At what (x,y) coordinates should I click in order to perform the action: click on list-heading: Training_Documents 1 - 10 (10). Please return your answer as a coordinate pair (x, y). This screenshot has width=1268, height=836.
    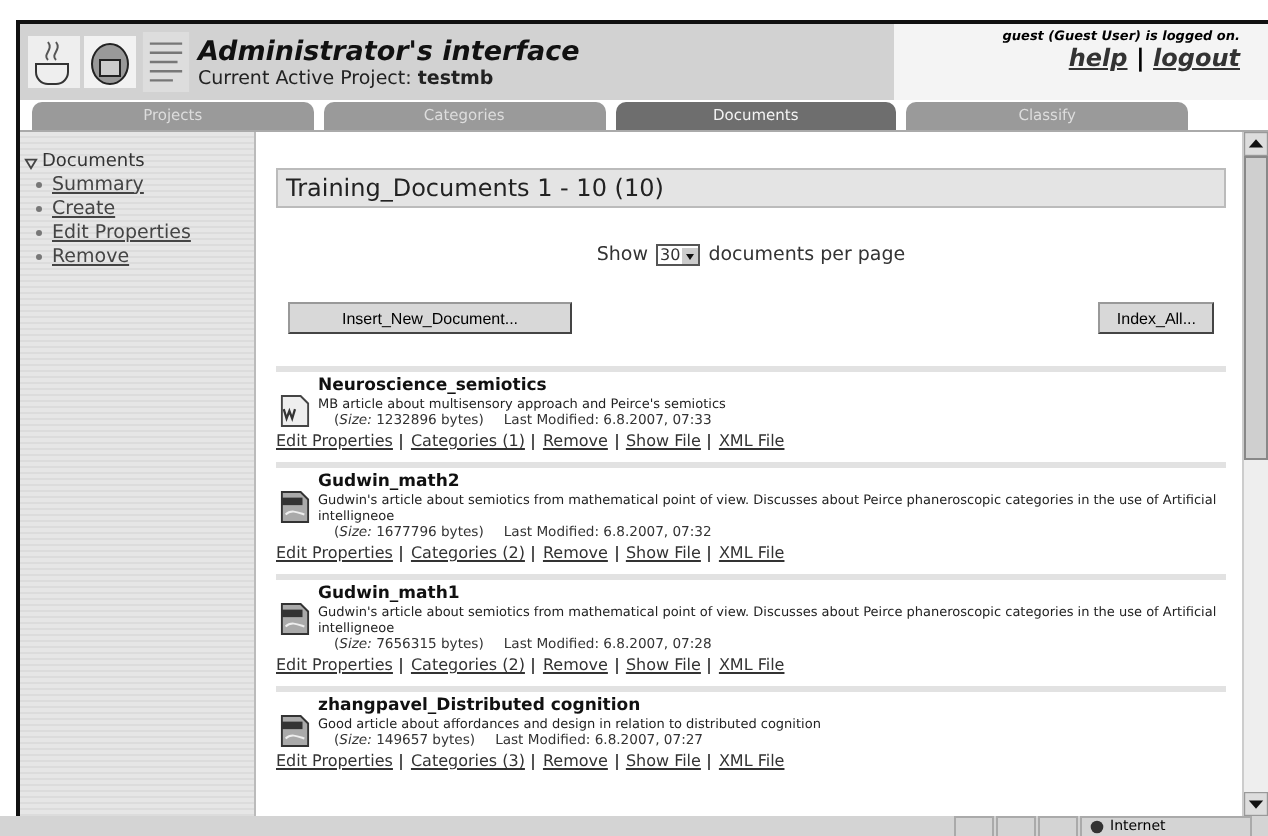
    Looking at the image, I should click on (751, 188).